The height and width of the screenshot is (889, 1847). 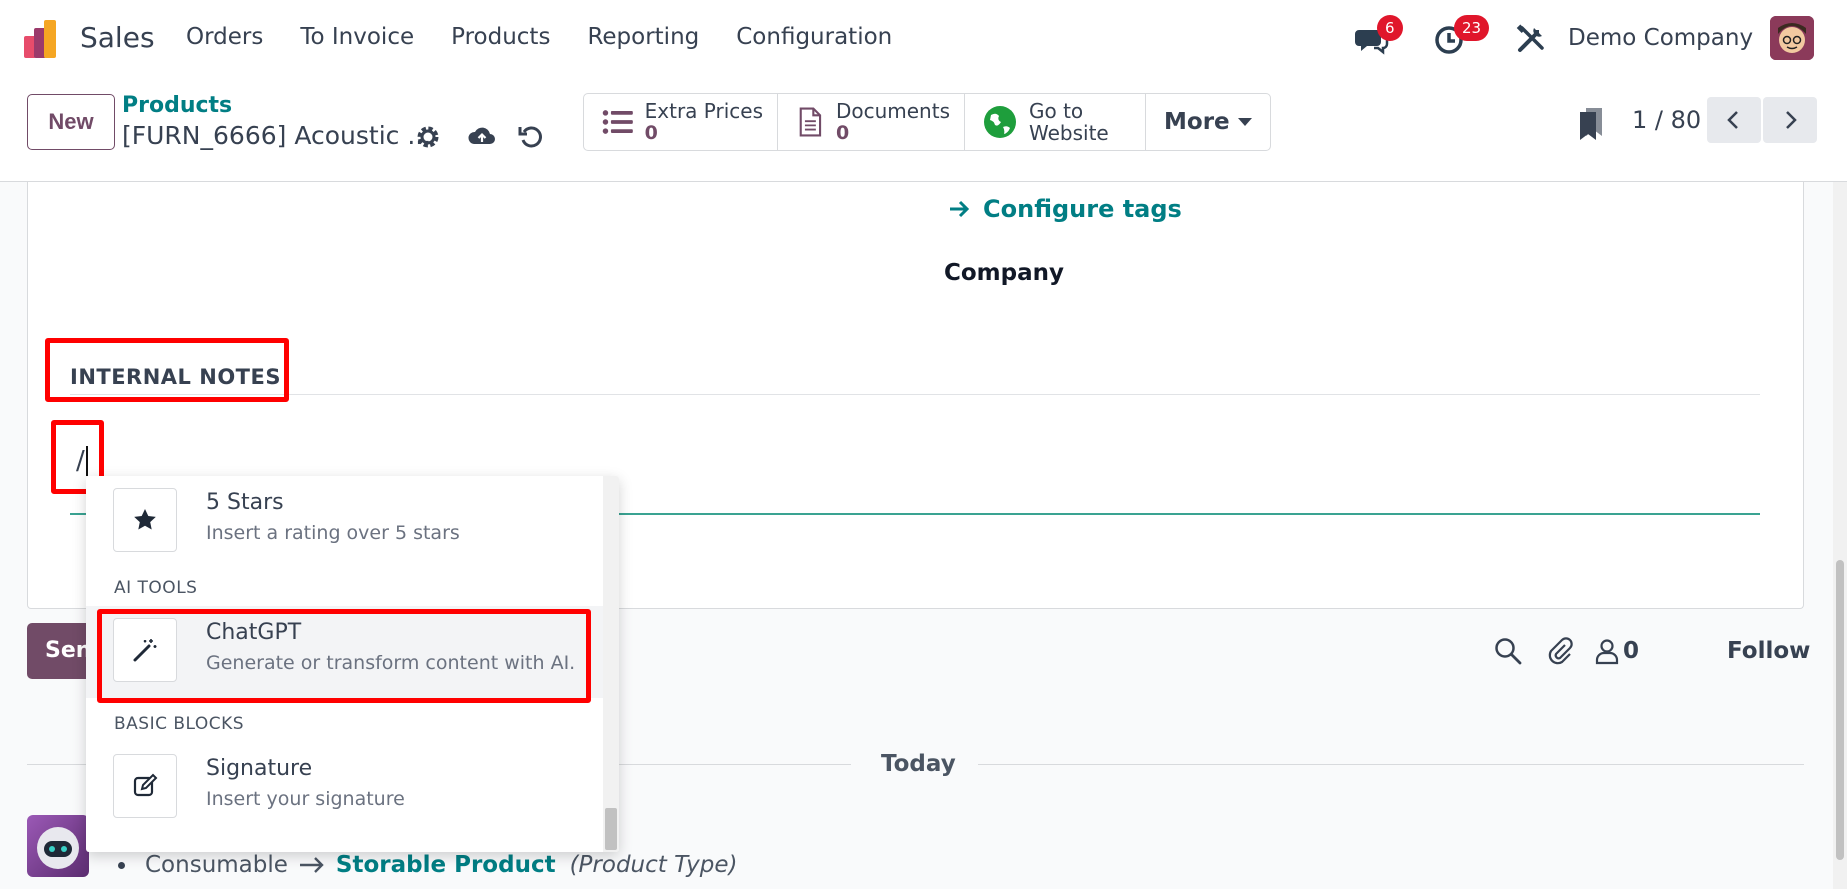 I want to click on tools-icon, so click(x=1531, y=39).